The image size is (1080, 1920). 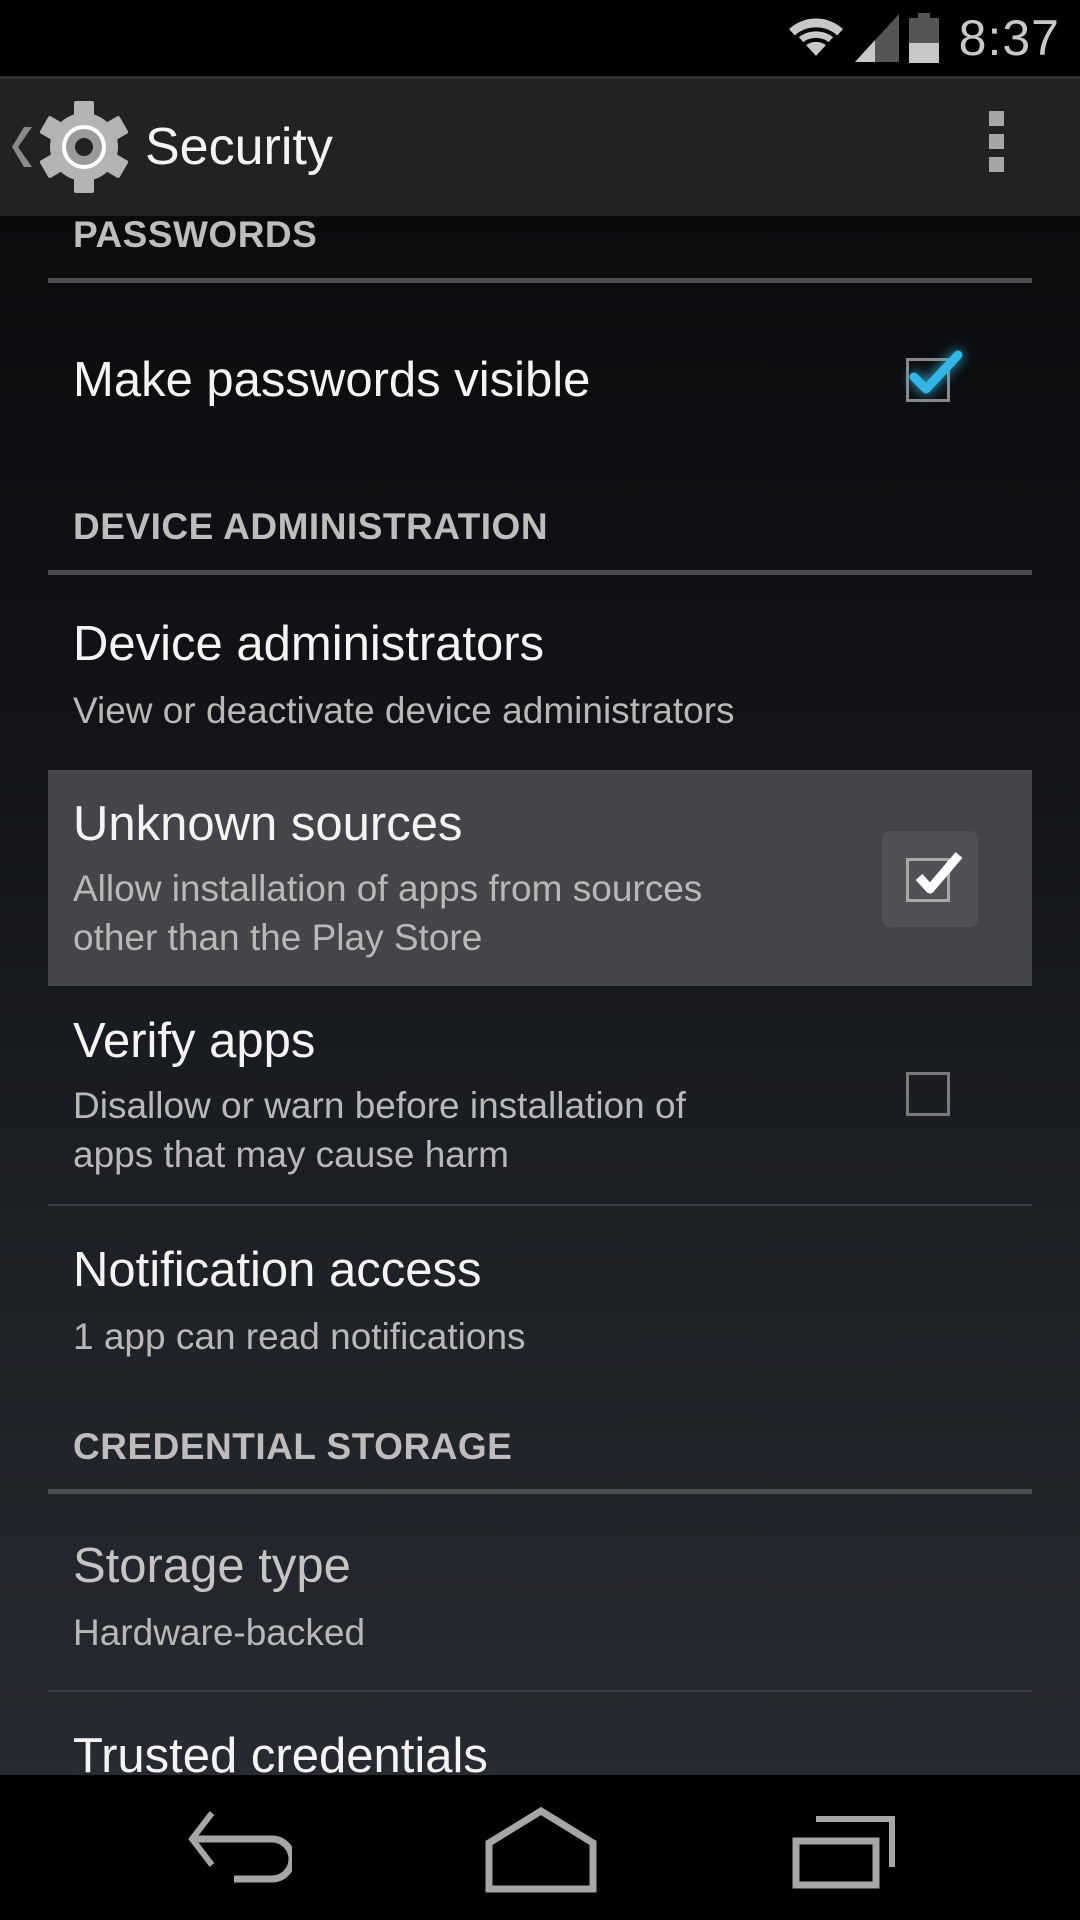 I want to click on pref-summary: other than the Play Store, so click(x=278, y=937).